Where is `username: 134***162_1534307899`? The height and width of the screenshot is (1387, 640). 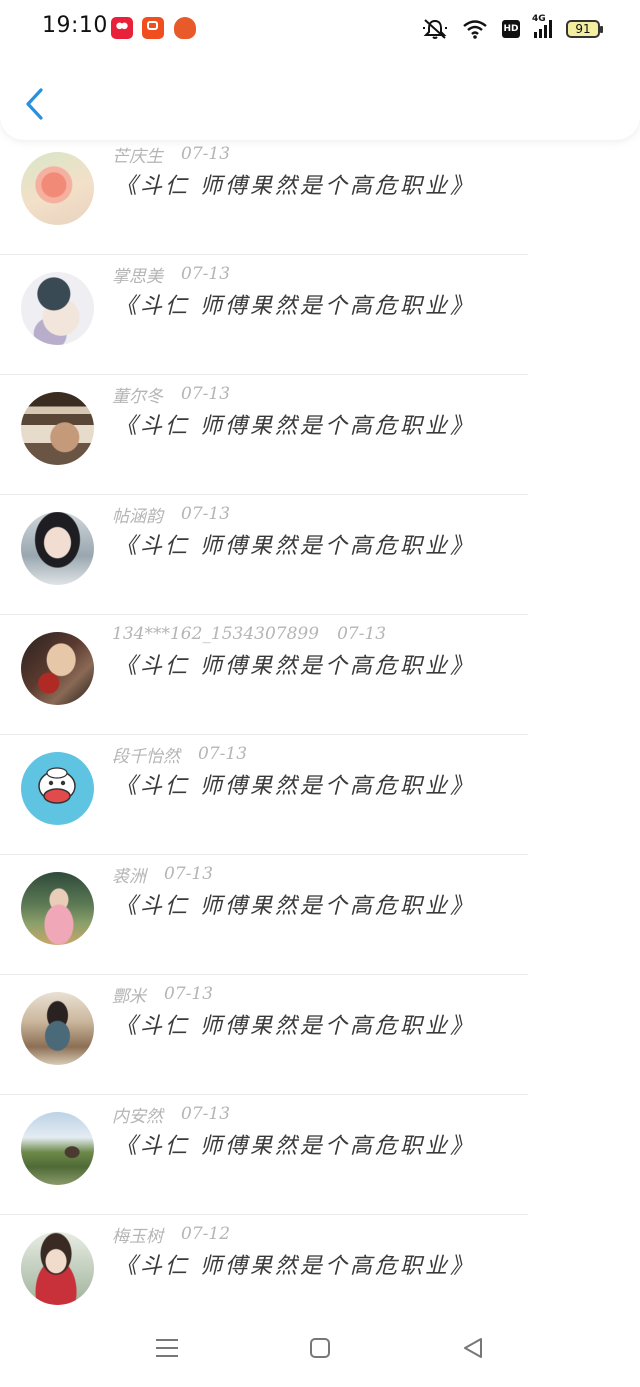
username: 134***162_1534307899 is located at coordinates (215, 634).